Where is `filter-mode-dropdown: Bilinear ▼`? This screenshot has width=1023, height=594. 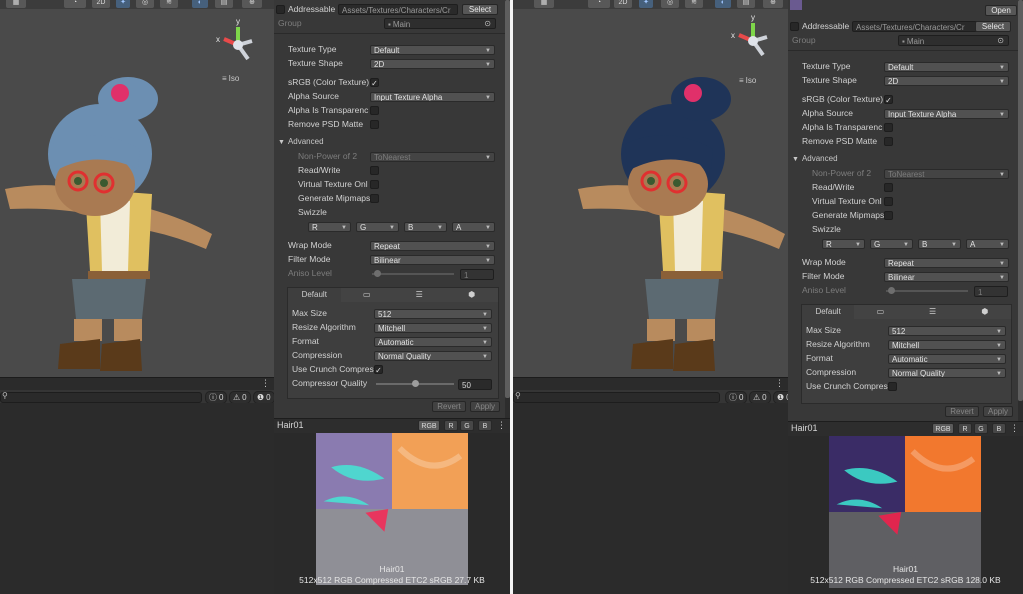
filter-mode-dropdown: Bilinear ▼ is located at coordinates (432, 260).